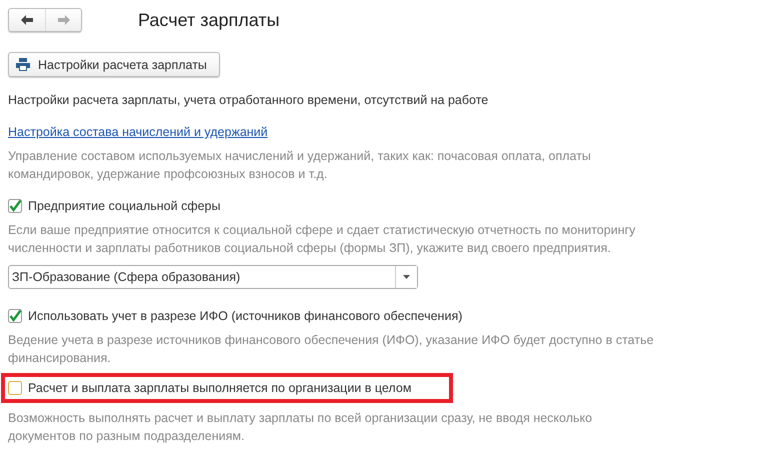  I want to click on settings-button: Настройки расчета зарплаты, so click(114, 64).